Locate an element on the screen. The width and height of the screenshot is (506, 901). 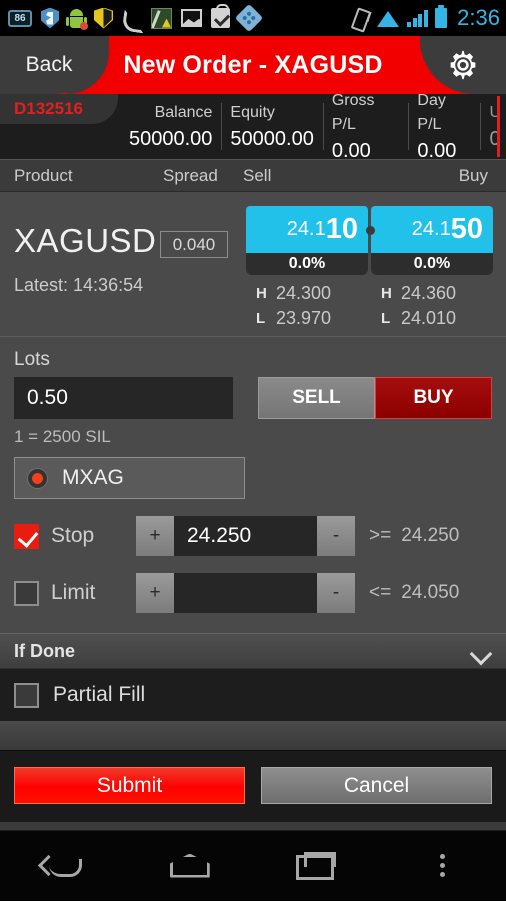
phone-icon is located at coordinates (132, 18).